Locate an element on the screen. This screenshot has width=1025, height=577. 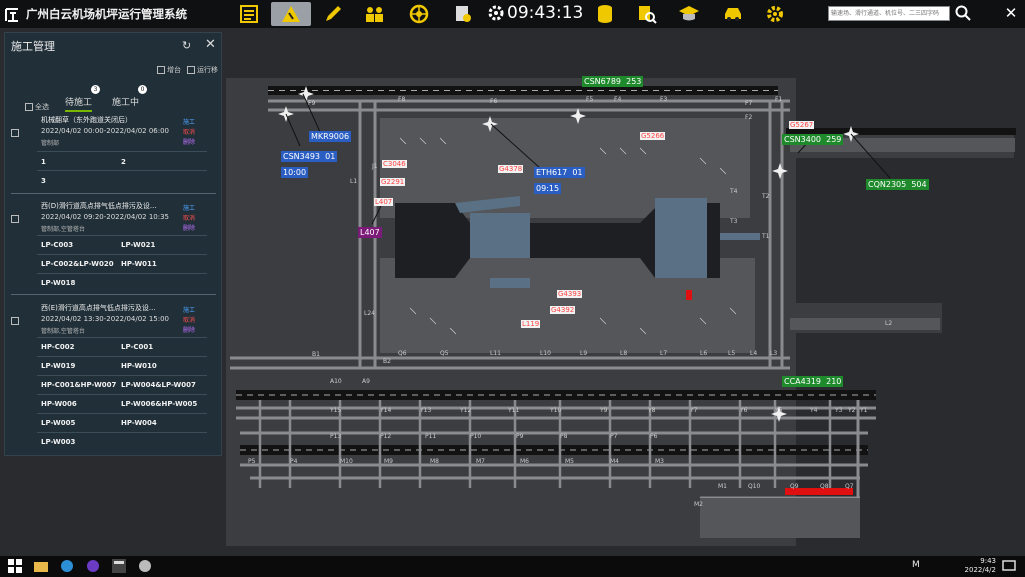
search-input is located at coordinates (889, 13).